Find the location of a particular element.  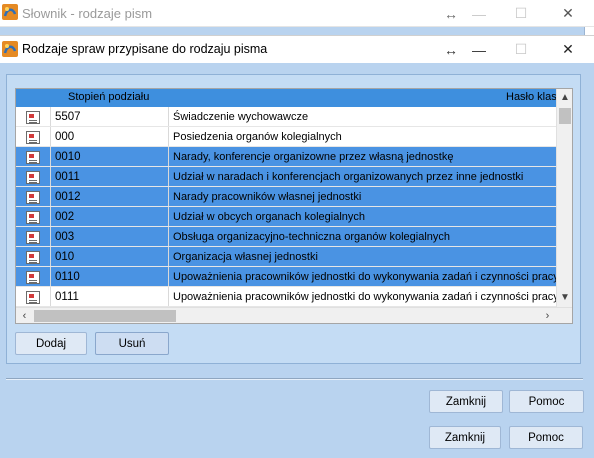

row-code: 0111 is located at coordinates (110, 297).